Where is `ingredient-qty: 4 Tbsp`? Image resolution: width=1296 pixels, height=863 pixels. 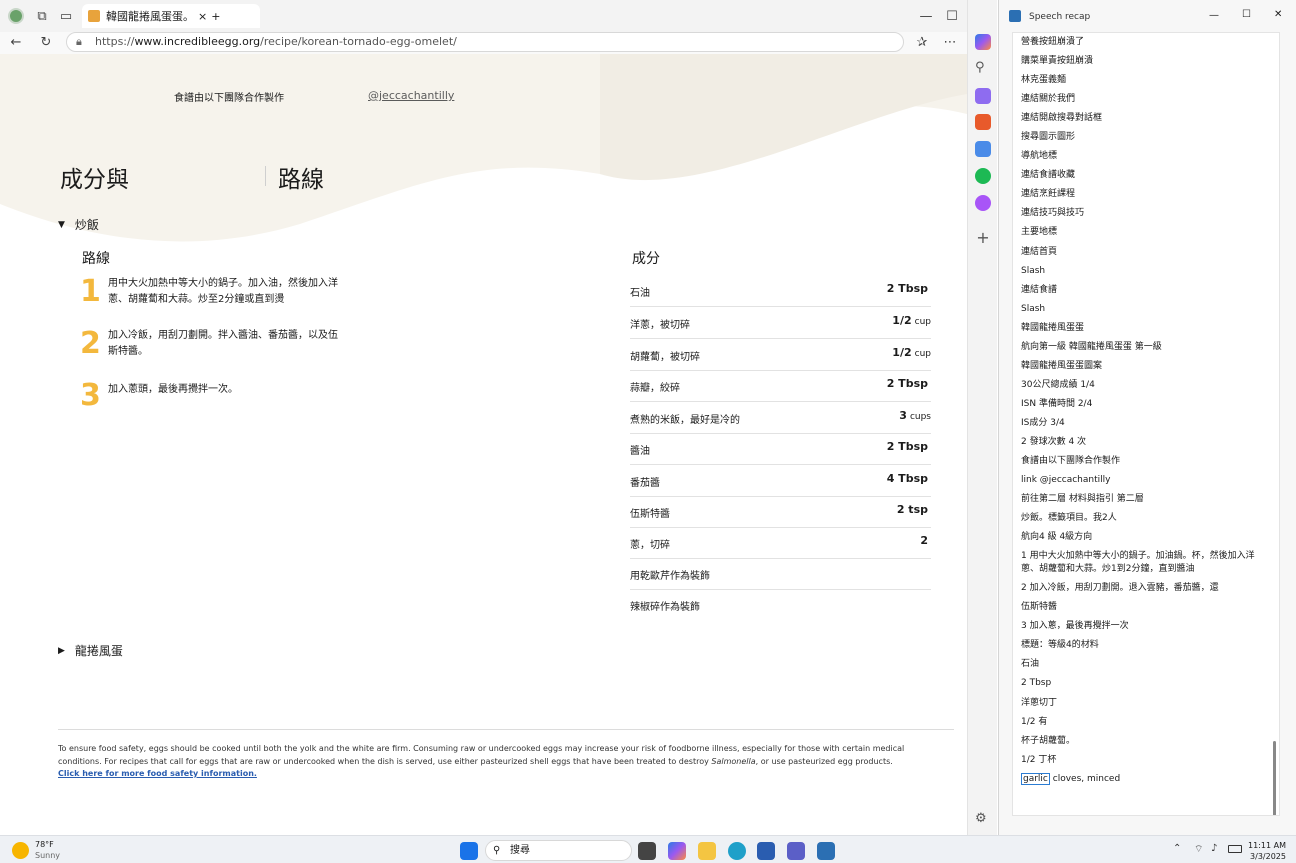 ingredient-qty: 4 Tbsp is located at coordinates (907, 478).